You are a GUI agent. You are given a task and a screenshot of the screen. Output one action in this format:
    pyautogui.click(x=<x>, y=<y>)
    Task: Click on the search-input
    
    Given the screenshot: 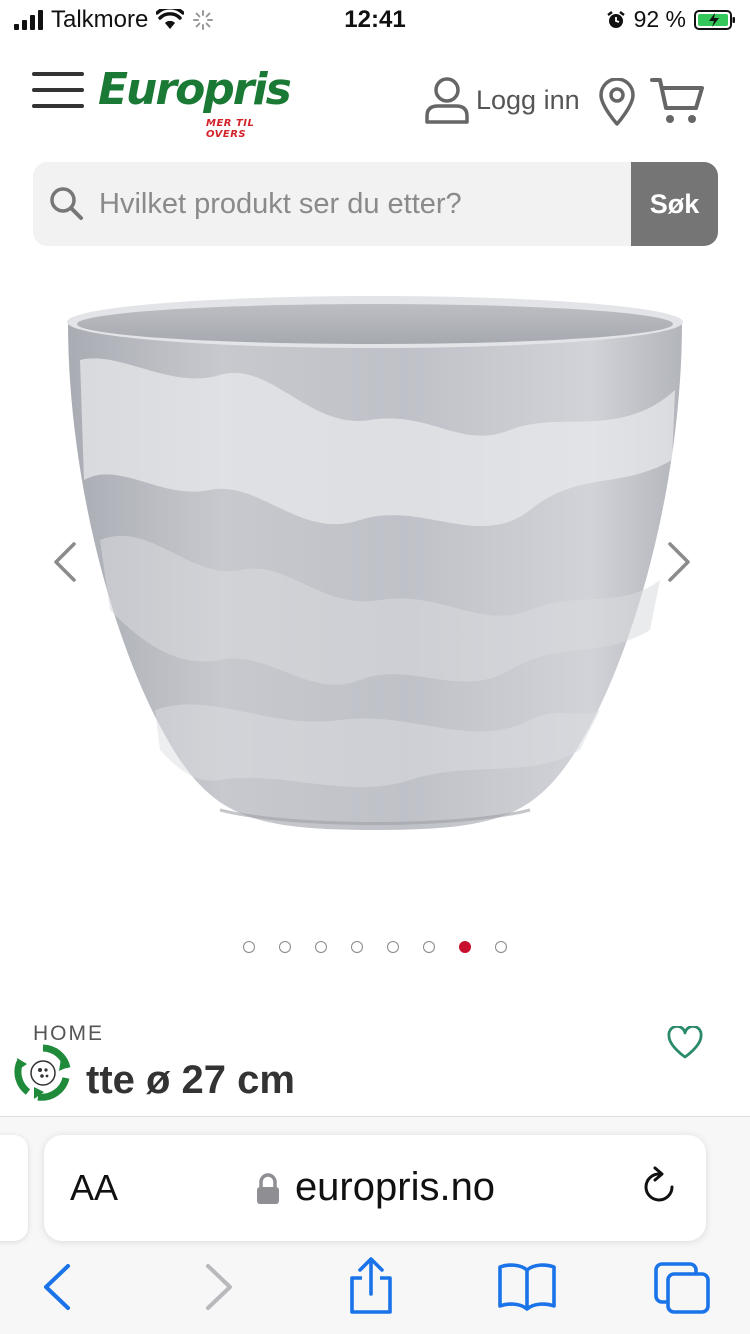 What is the action you would take?
    pyautogui.click(x=379, y=204)
    